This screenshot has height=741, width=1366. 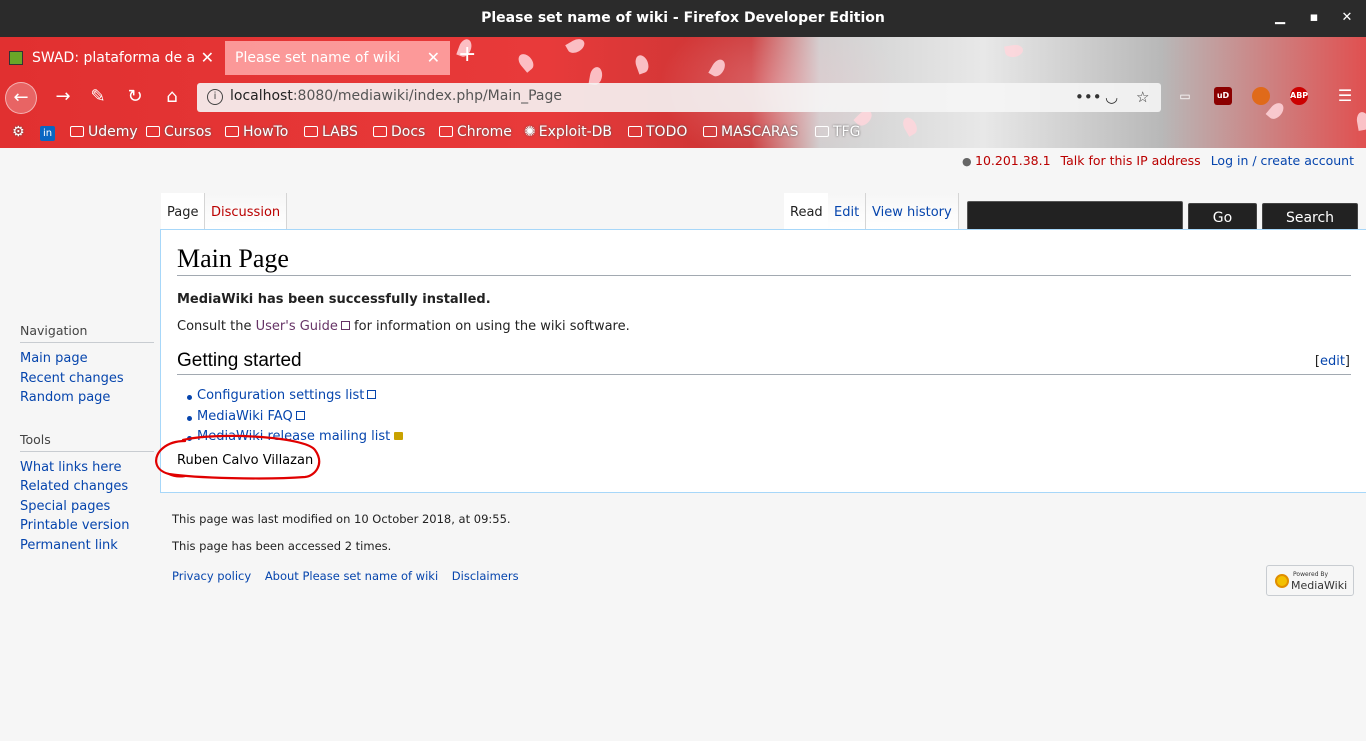 I want to click on go-button: Go, so click(x=1222, y=217).